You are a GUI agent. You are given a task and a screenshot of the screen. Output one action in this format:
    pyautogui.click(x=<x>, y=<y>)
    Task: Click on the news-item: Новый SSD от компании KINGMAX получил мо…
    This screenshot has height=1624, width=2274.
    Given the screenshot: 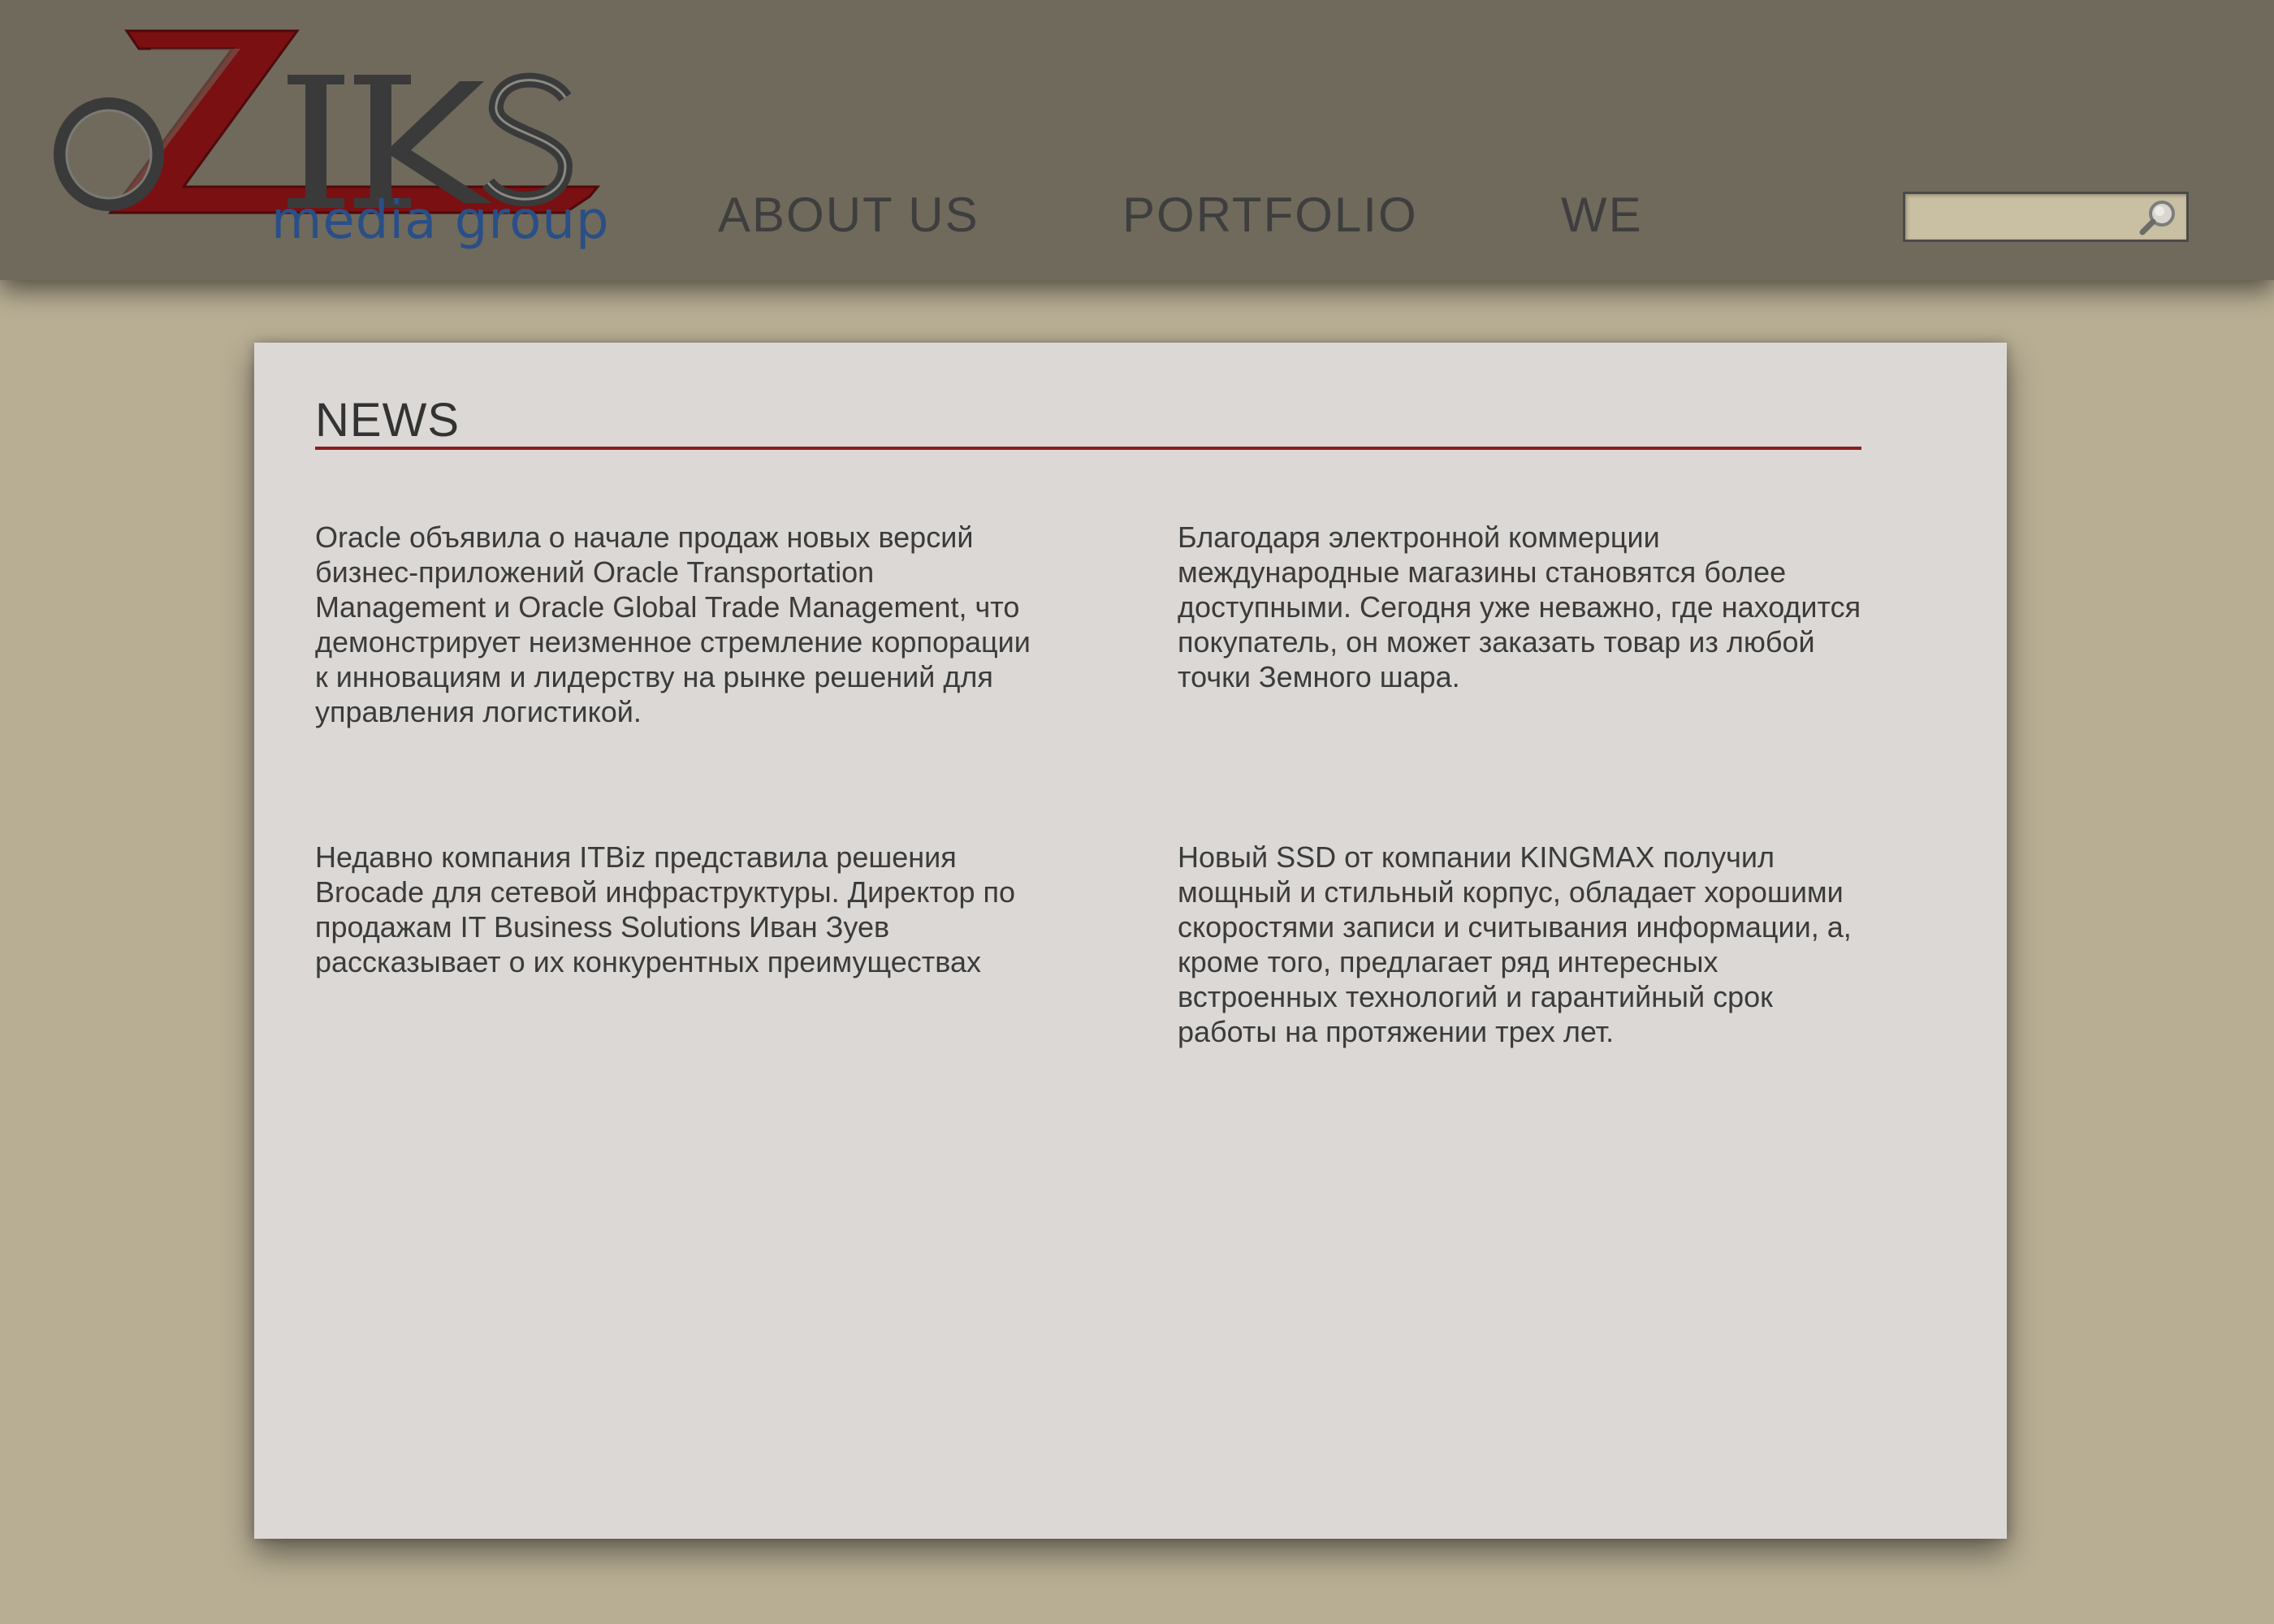 What is the action you would take?
    pyautogui.click(x=1523, y=944)
    